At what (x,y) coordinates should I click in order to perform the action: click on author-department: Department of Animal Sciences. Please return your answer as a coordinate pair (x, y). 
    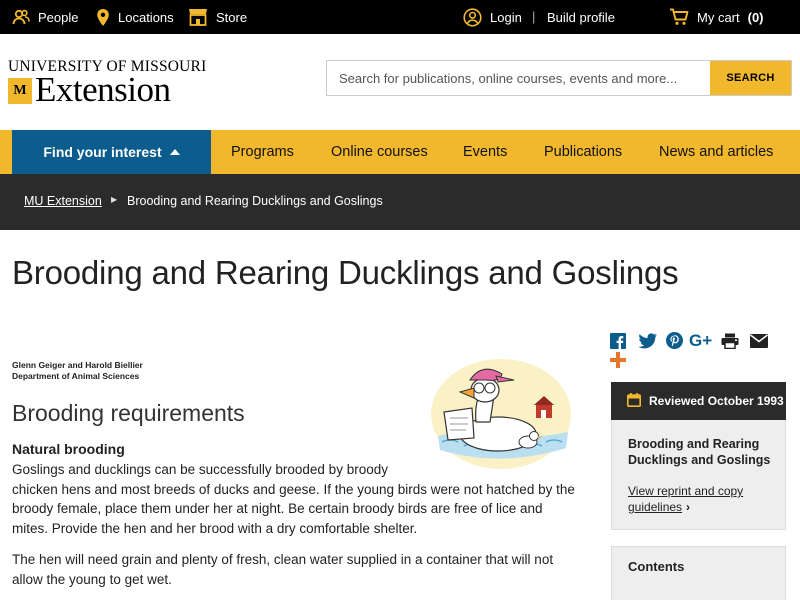
    Looking at the image, I should click on (76, 376).